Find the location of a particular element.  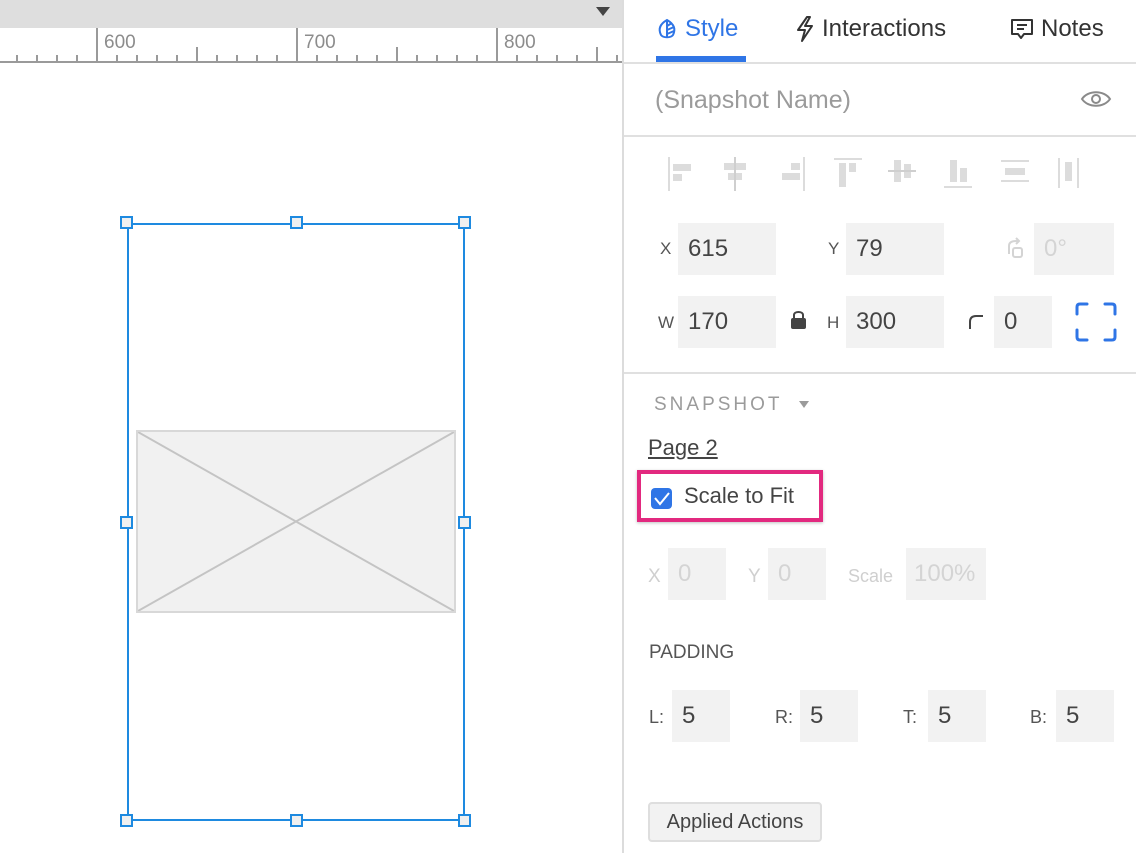

resize-handle-top is located at coordinates (296, 222).